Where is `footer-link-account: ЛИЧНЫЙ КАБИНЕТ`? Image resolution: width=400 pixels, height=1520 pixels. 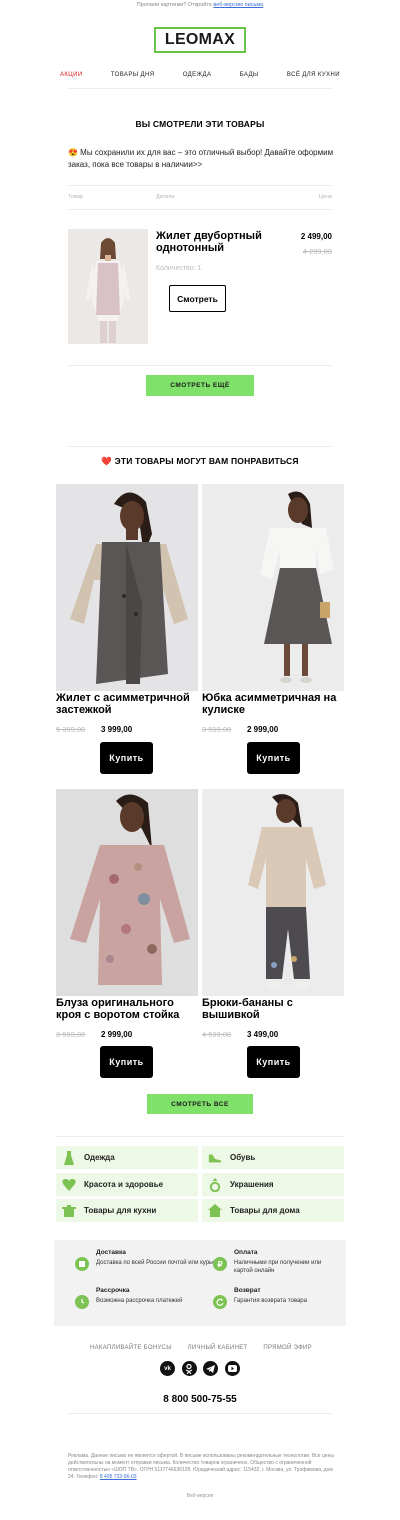 footer-link-account: ЛИЧНЫЙ КАБИНЕТ is located at coordinates (218, 1348).